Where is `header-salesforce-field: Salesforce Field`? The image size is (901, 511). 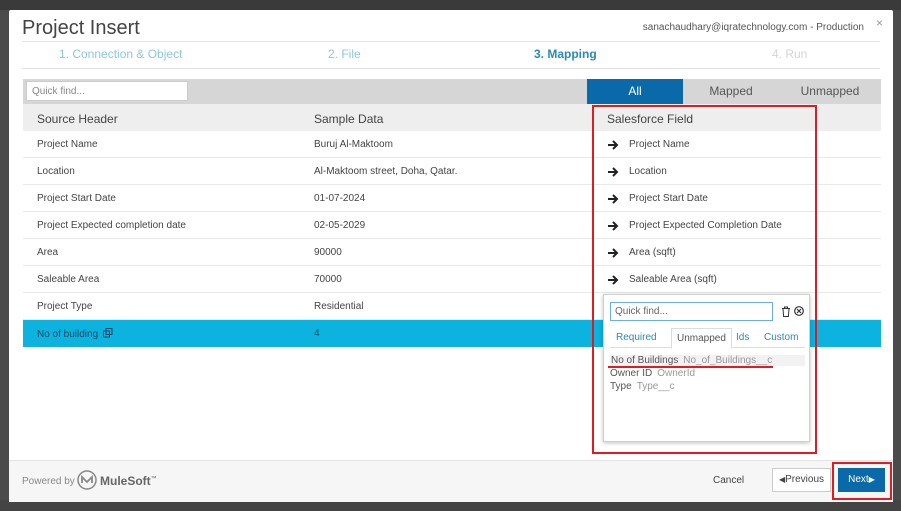 header-salesforce-field: Salesforce Field is located at coordinates (650, 119).